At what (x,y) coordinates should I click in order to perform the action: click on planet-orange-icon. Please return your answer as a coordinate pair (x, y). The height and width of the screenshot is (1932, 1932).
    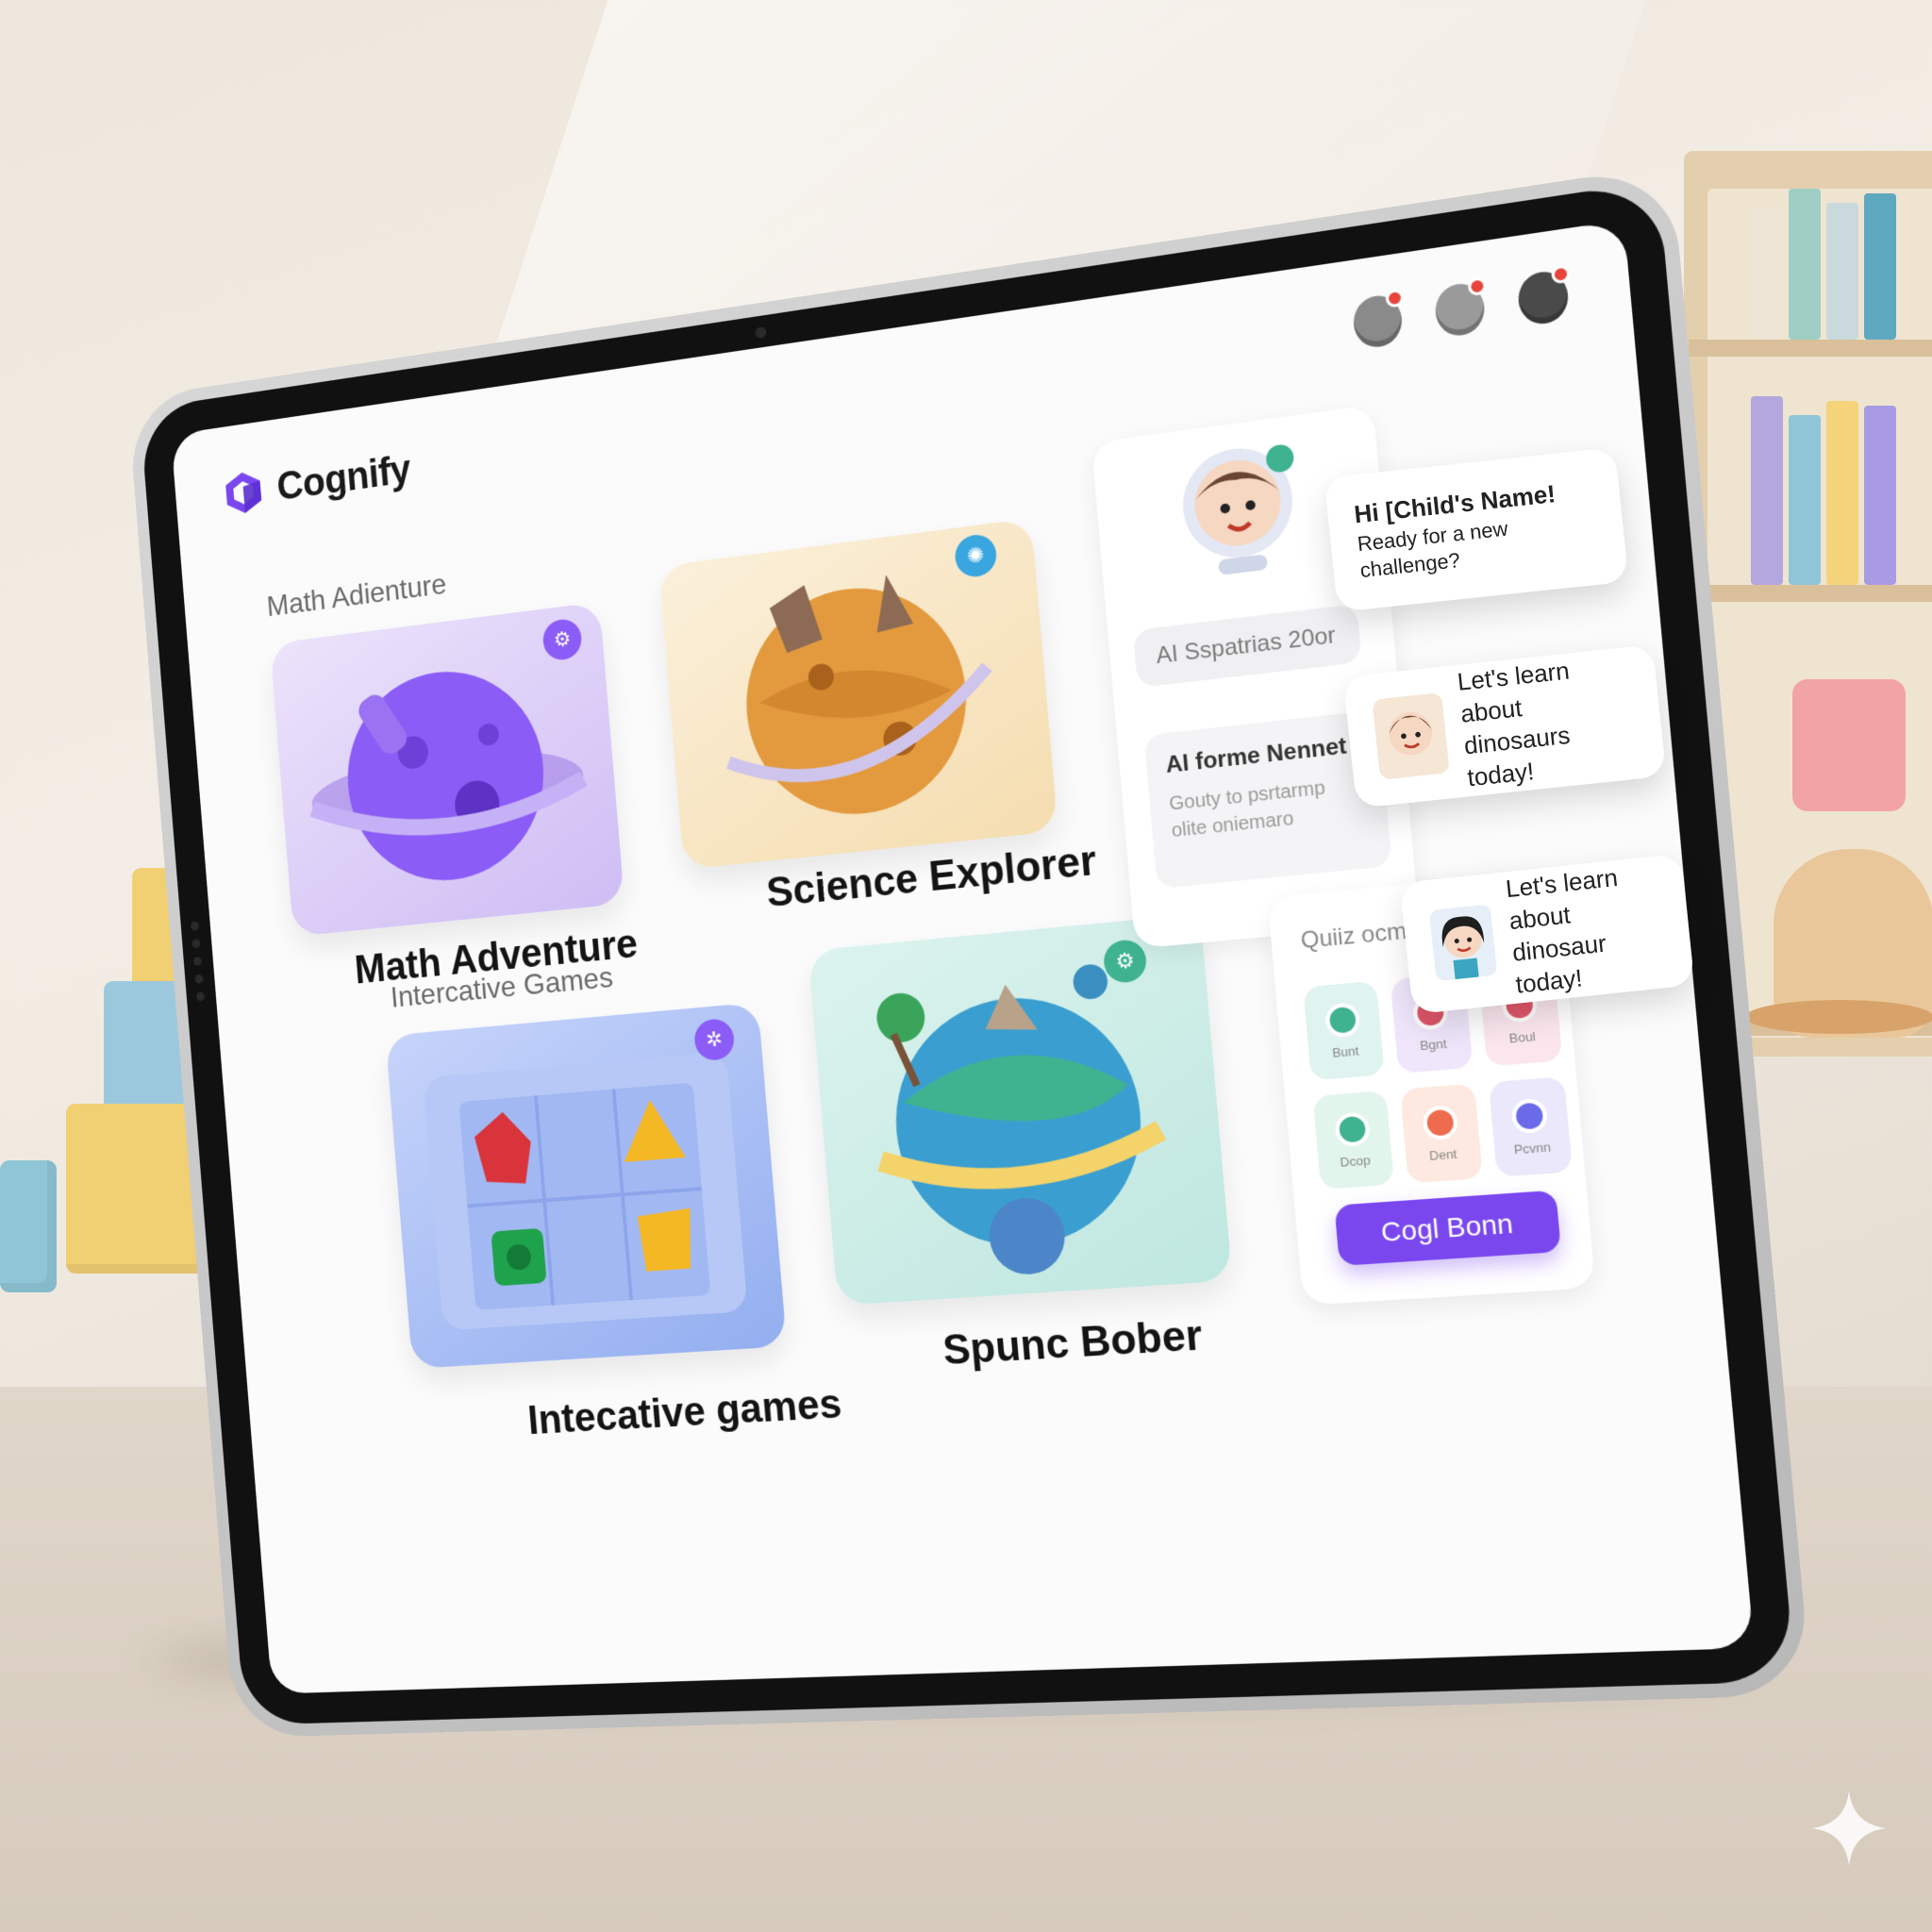
    Looking at the image, I should click on (858, 694).